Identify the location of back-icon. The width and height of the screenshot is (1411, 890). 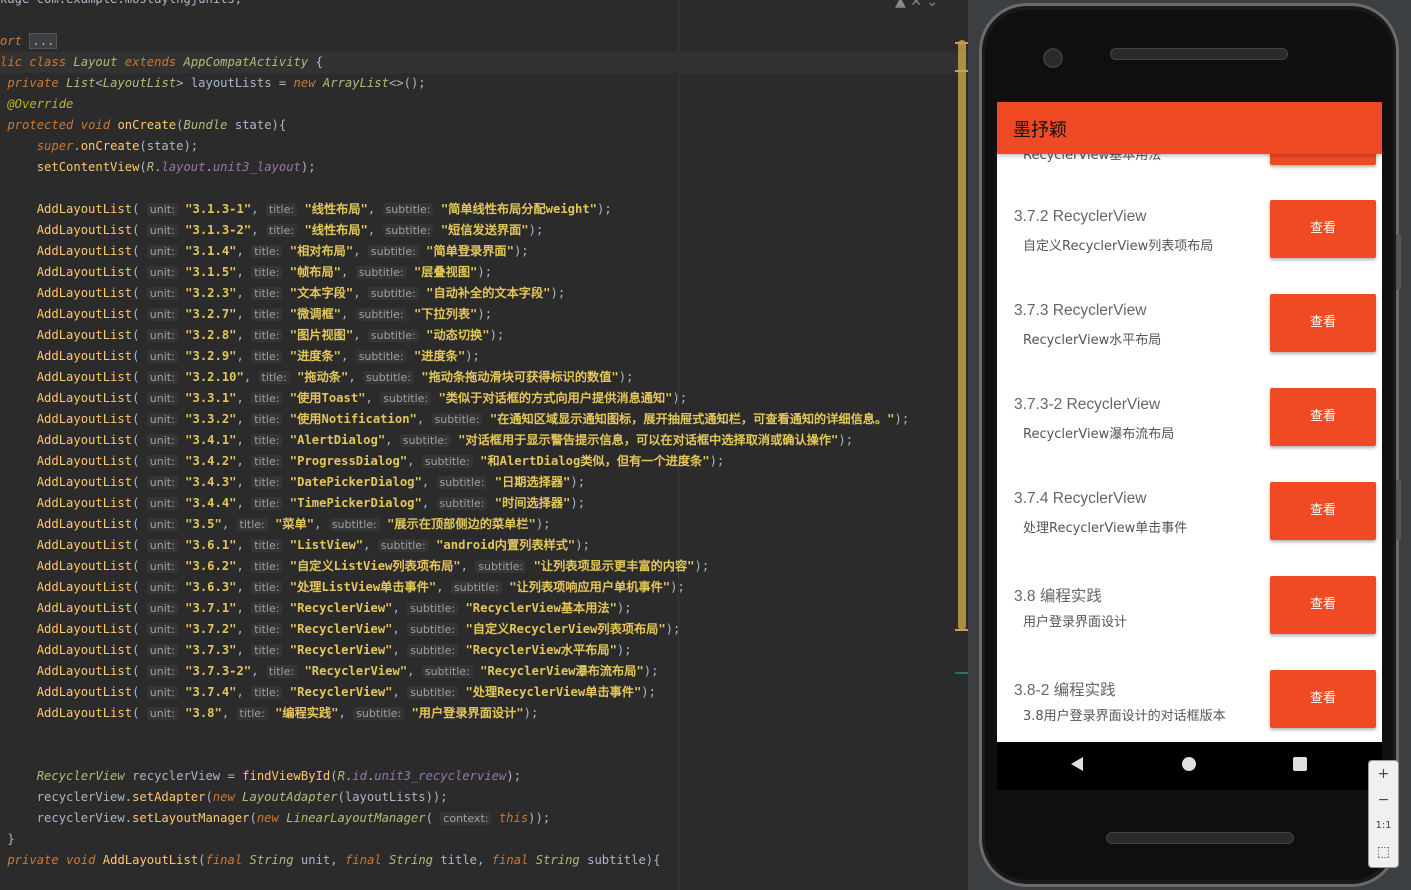
(1077, 764).